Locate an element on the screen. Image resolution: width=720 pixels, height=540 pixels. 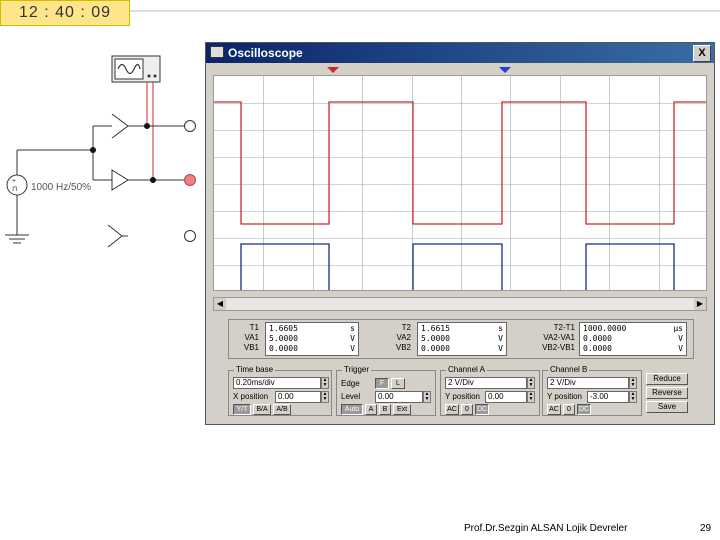
close-button: X is located at coordinates (702, 53).